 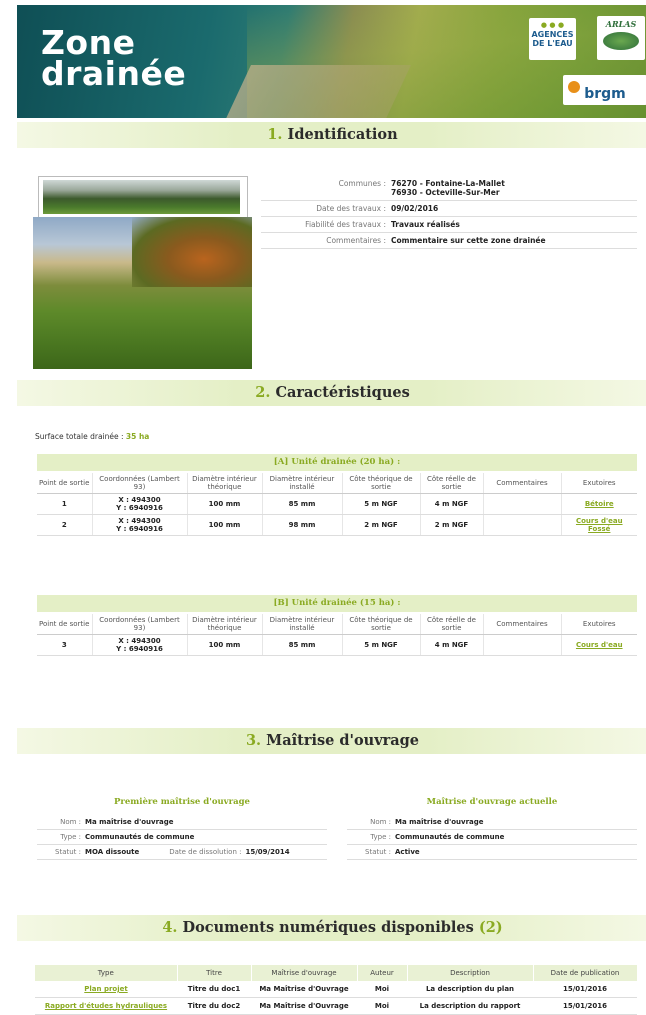 What do you see at coordinates (302, 504) in the screenshot?
I see `diametre-installe-cell: 85 mm` at bounding box center [302, 504].